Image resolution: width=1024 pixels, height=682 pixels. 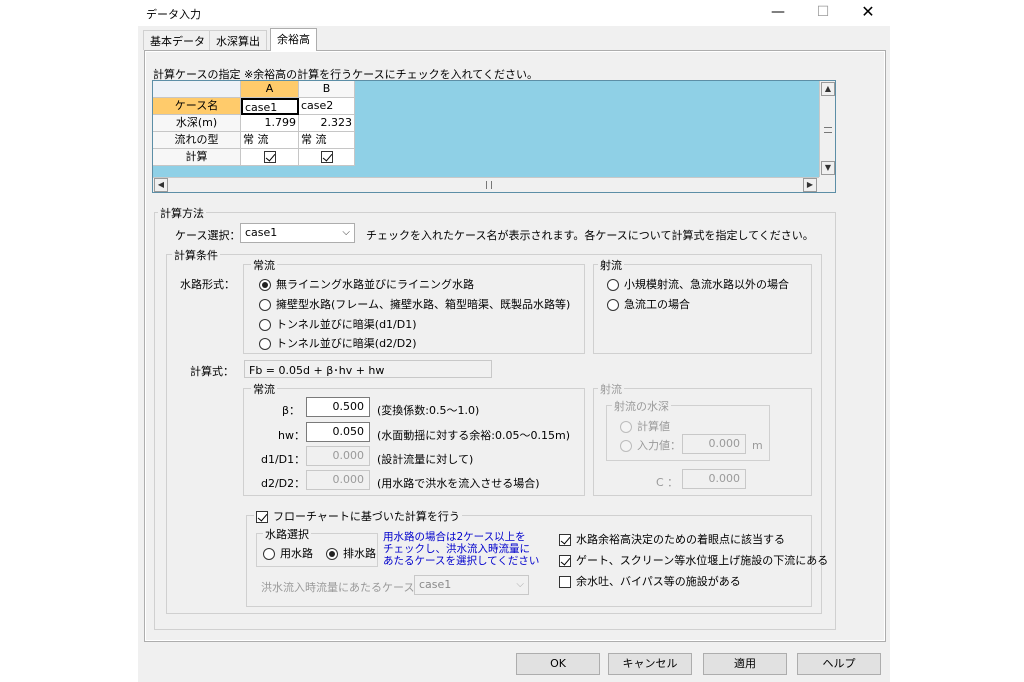 I want to click on case-select-dropdown: case1 ⌵, so click(x=297, y=233).